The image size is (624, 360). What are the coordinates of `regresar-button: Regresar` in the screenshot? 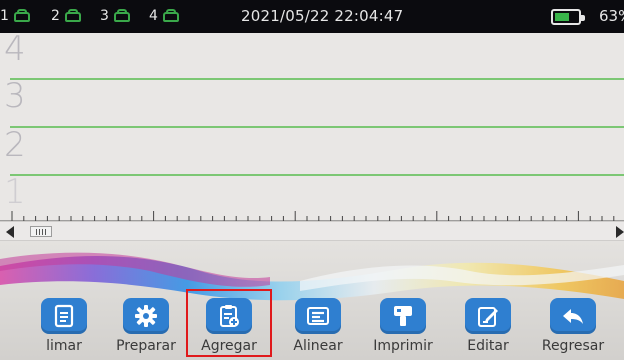 It's located at (573, 327).